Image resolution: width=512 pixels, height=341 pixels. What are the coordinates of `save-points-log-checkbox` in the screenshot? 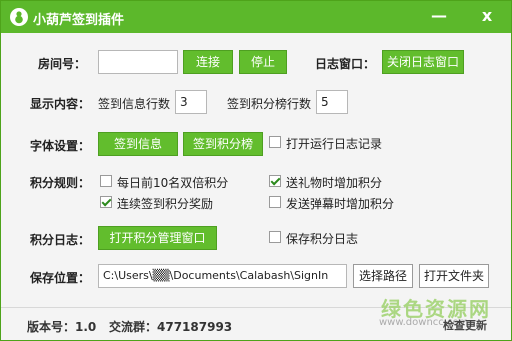 It's located at (275, 237).